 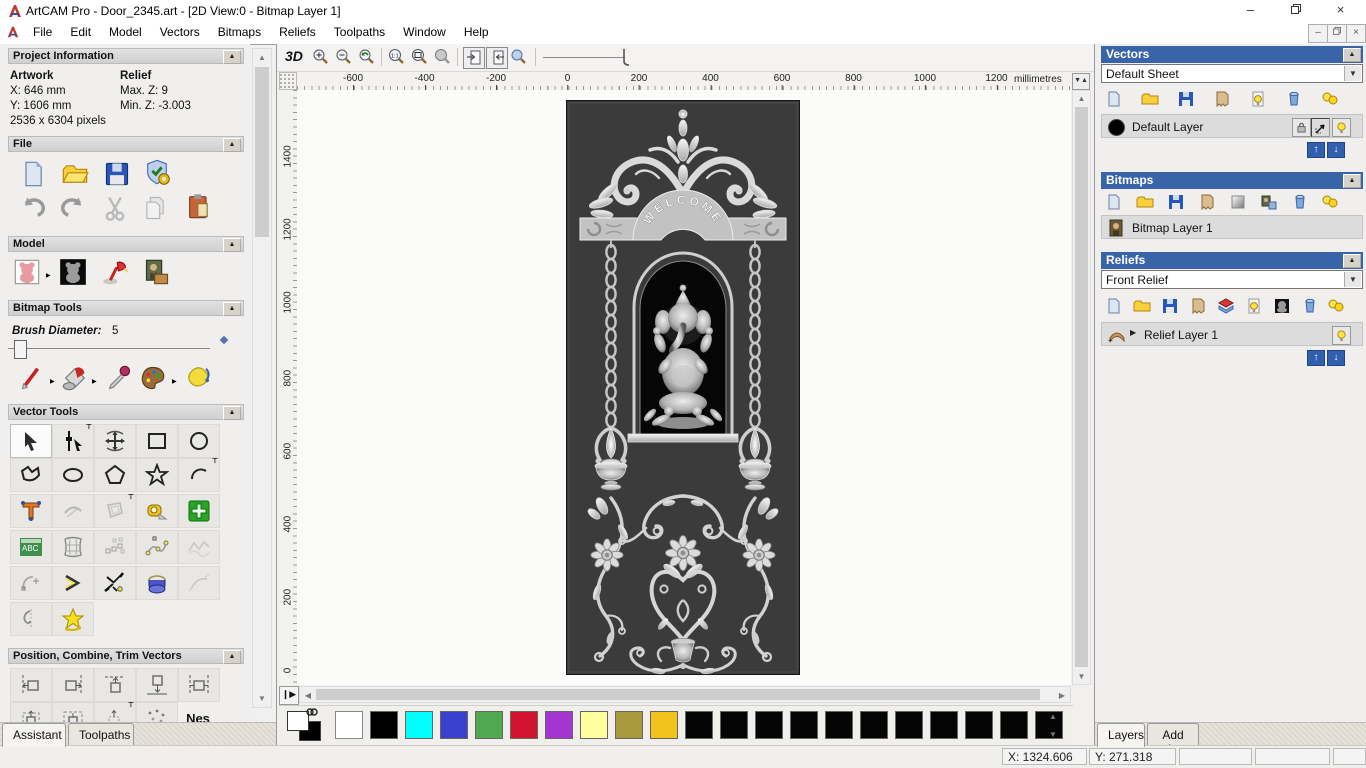 I want to click on join-vectors-tool, so click(x=73, y=583).